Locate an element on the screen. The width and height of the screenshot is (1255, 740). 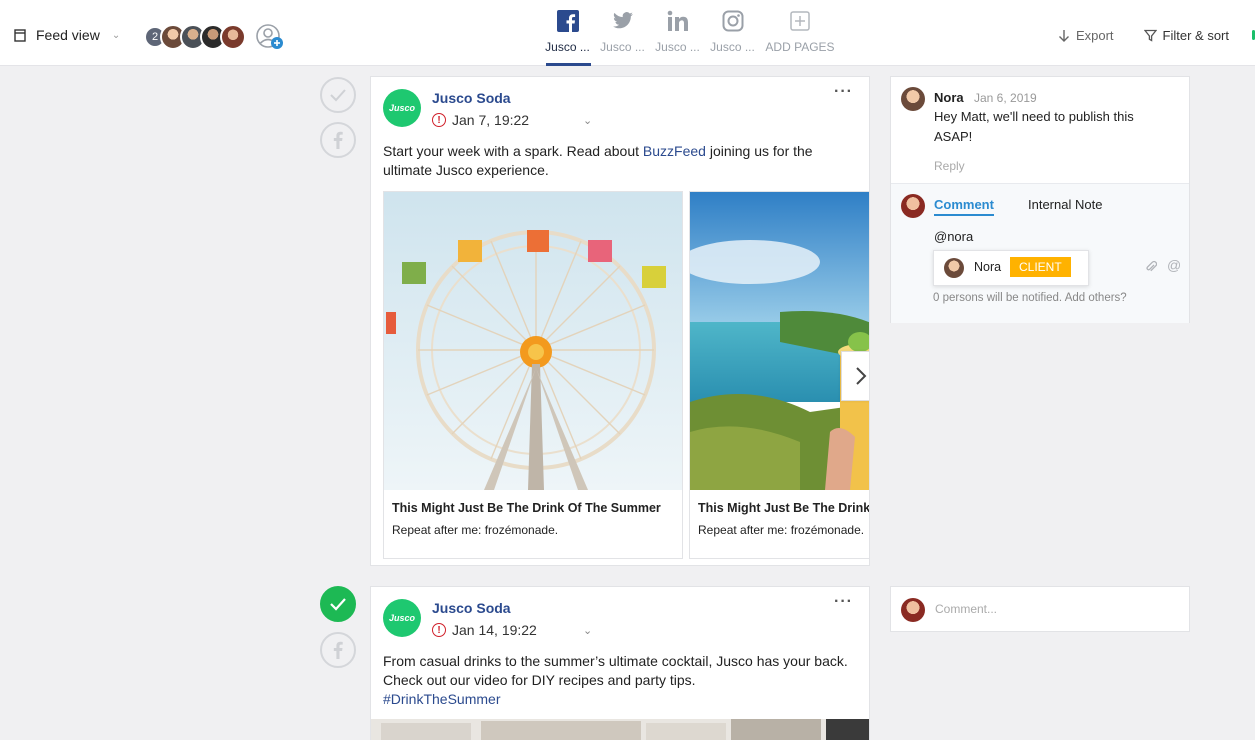
ferris-wheel-image is located at coordinates (533, 341).